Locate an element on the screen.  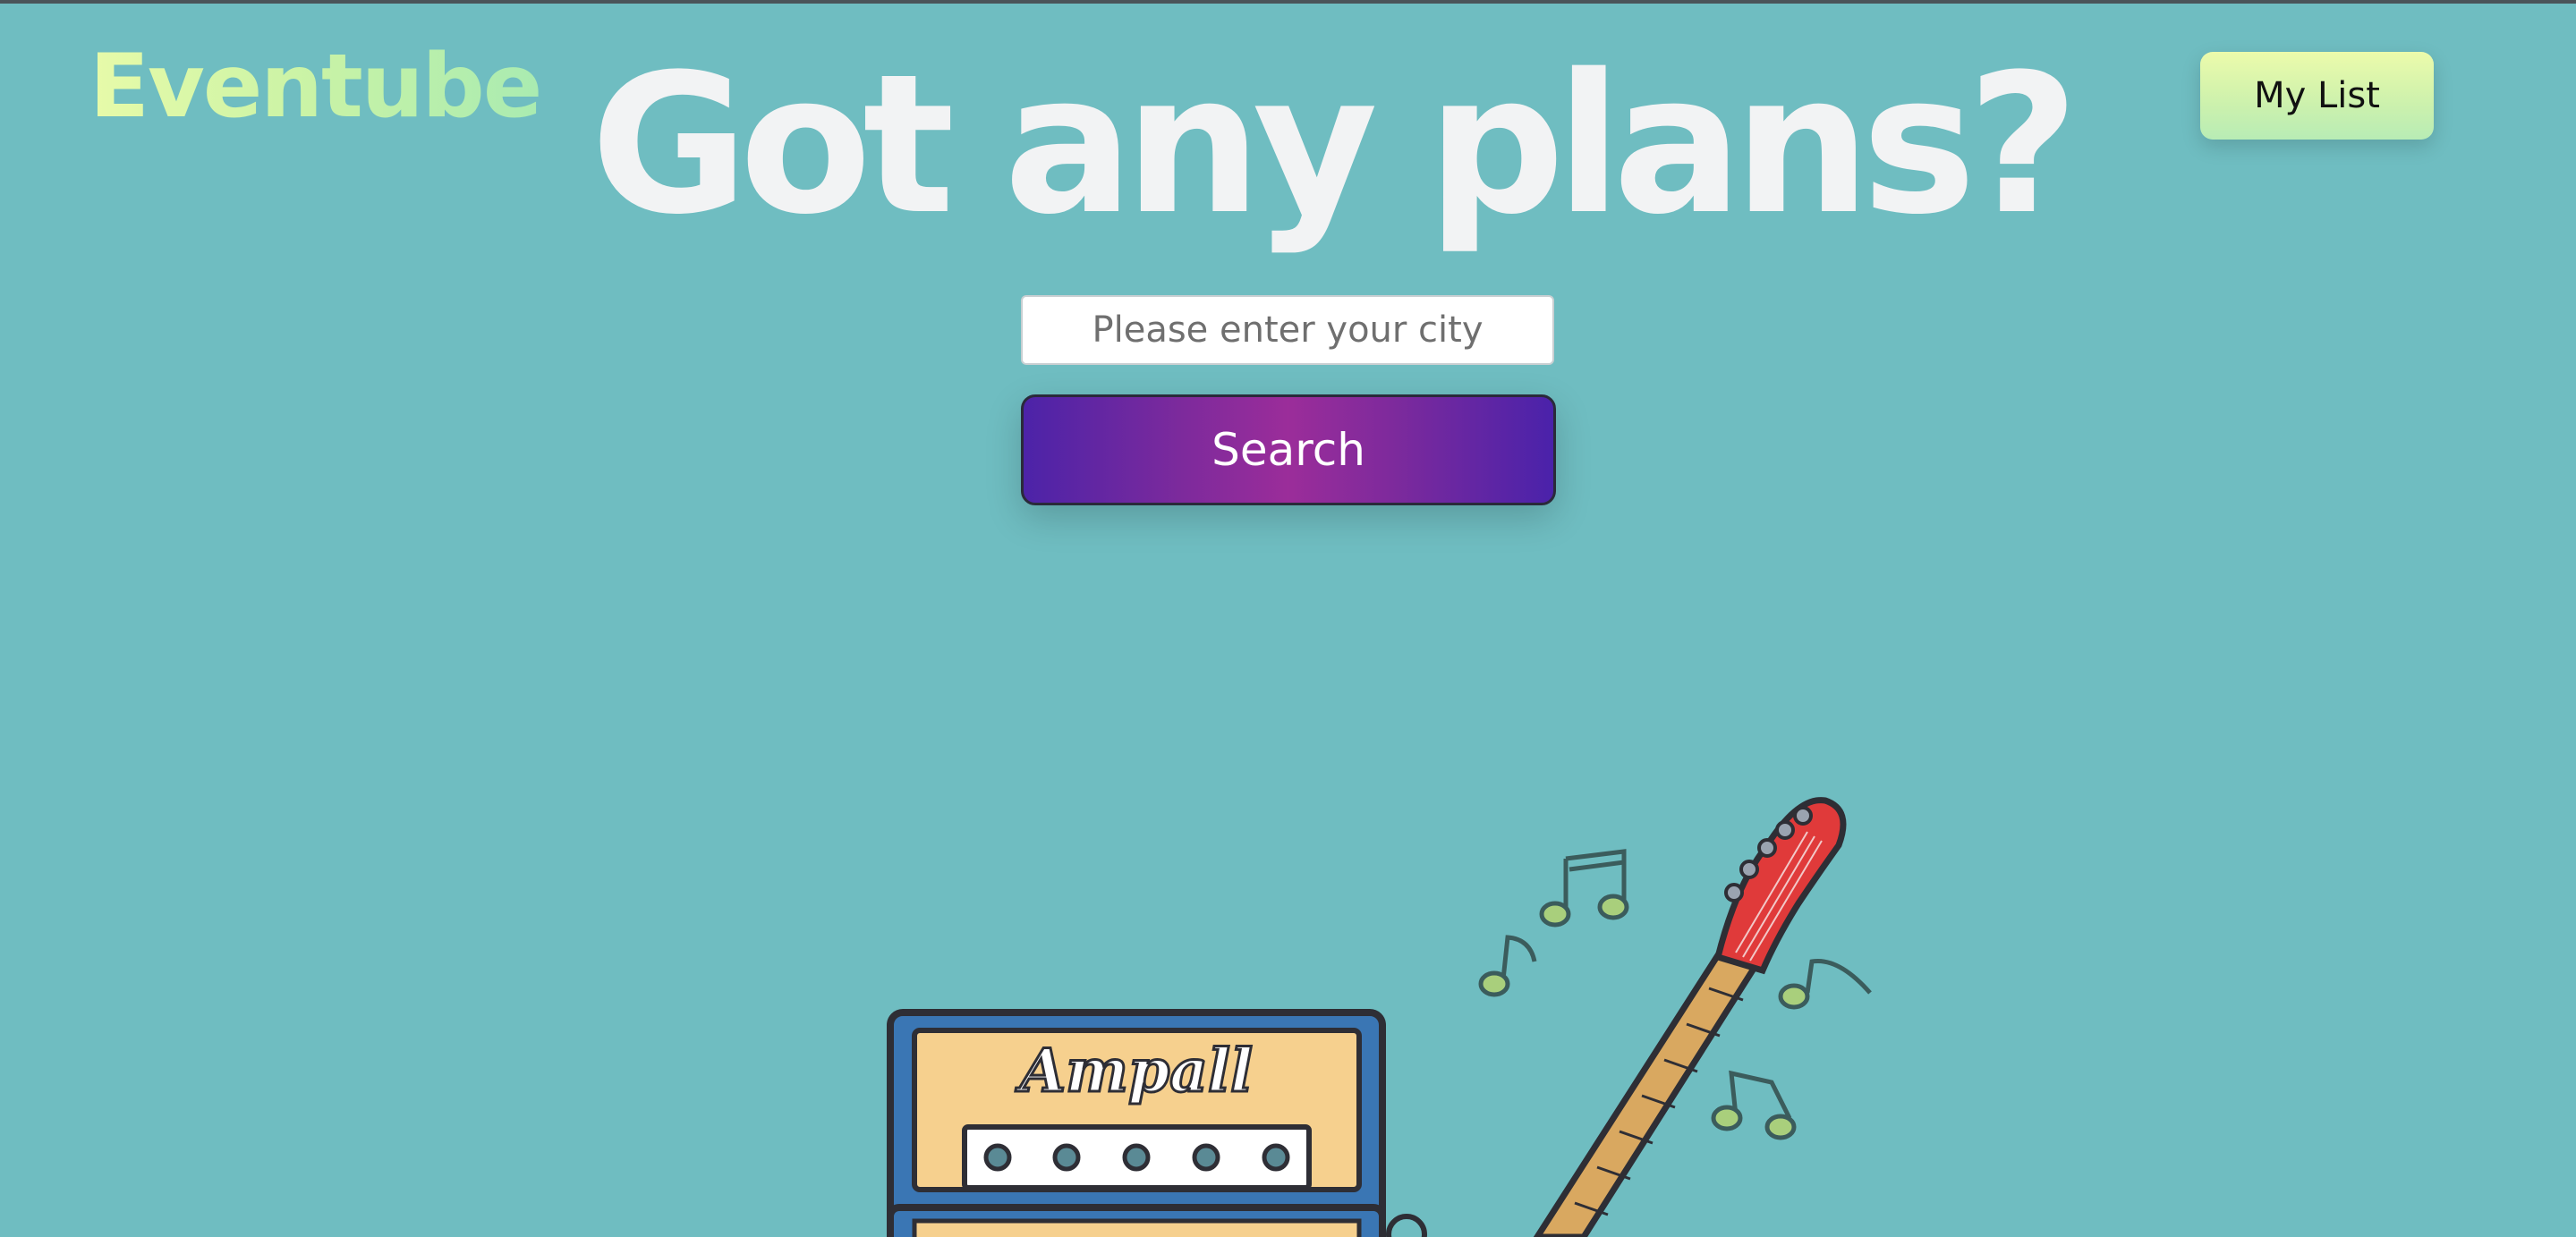
page-headline: Got any plans? is located at coordinates (1335, 144).